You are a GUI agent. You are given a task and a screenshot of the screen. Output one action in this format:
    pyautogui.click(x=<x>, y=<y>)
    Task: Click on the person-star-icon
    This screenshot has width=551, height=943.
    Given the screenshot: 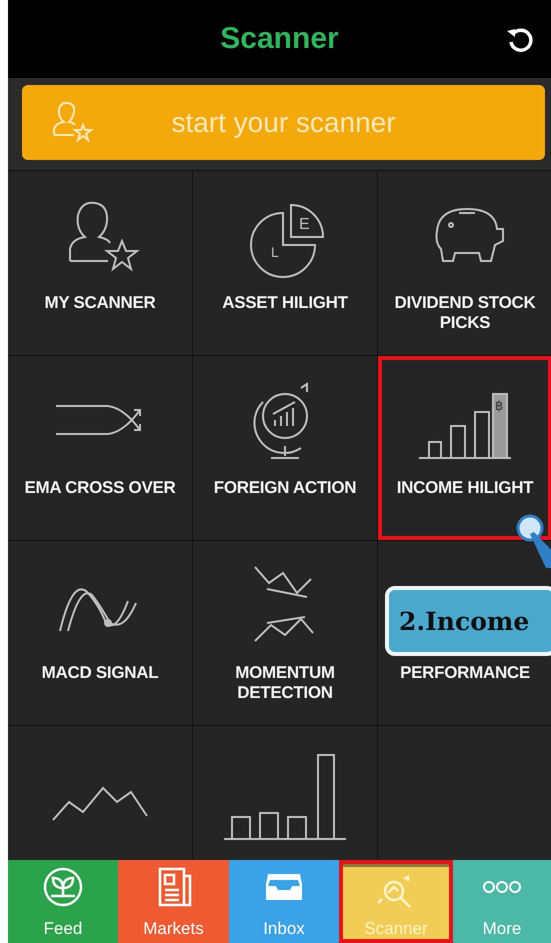 What is the action you would take?
    pyautogui.click(x=73, y=122)
    